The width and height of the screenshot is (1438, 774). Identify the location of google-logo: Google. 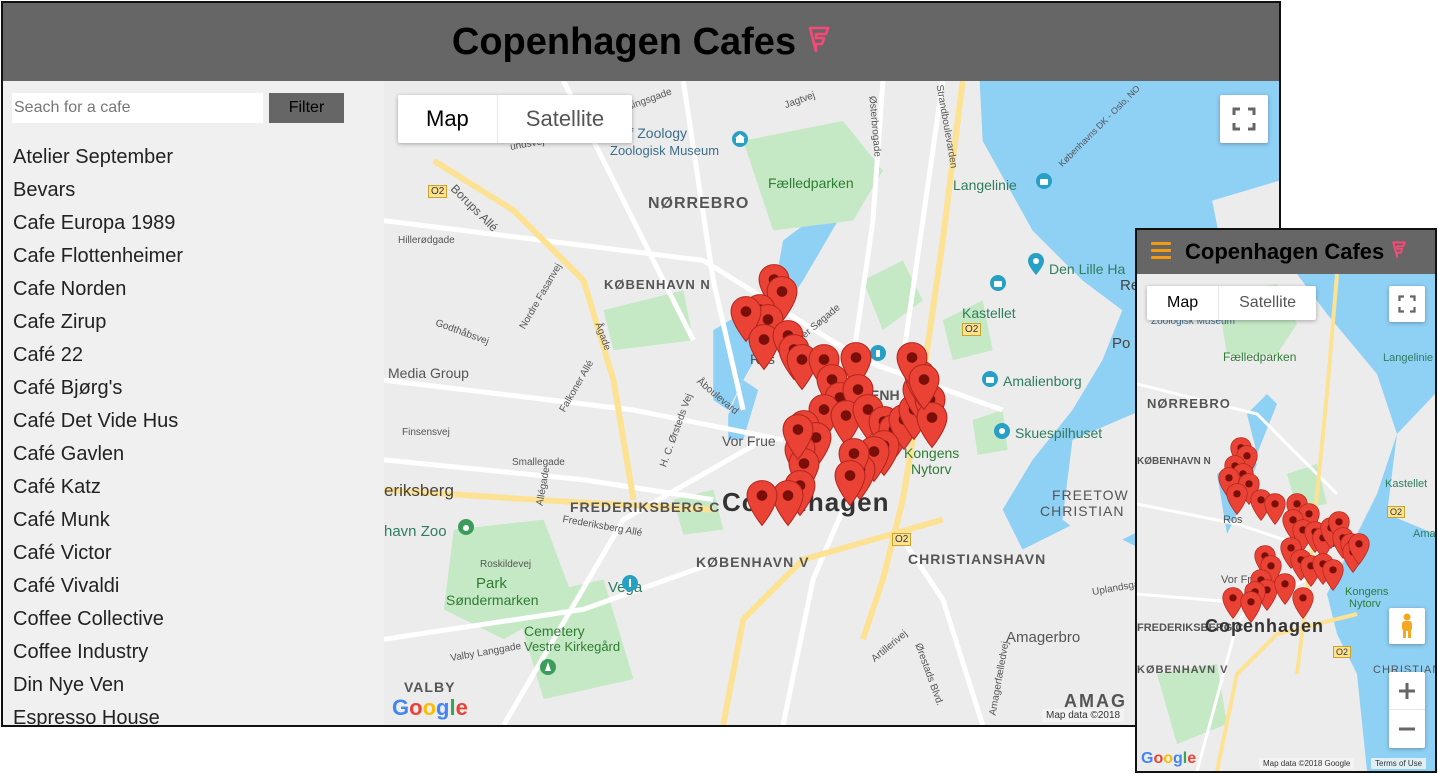
(430, 707).